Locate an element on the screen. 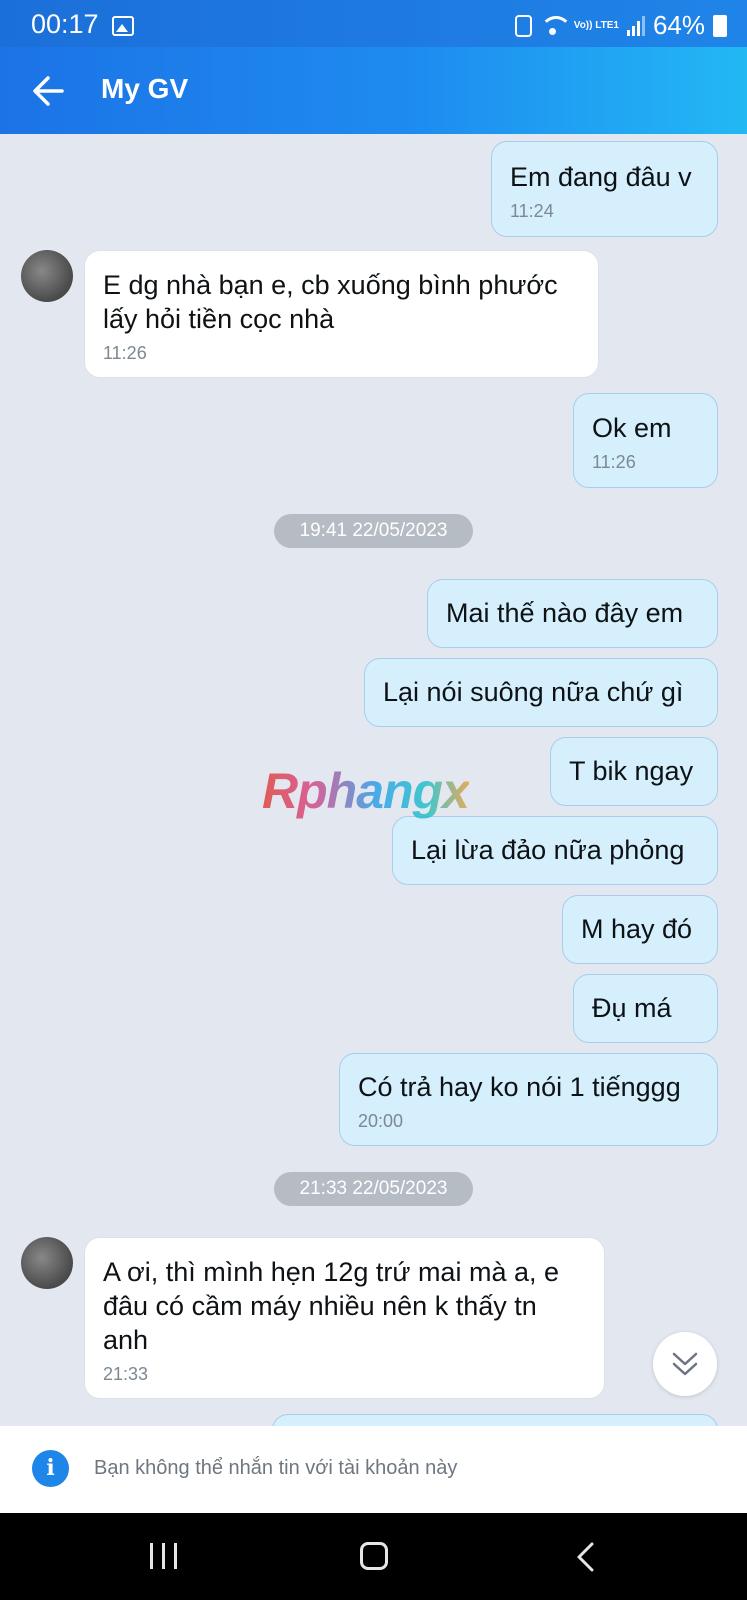 This screenshot has width=747, height=1600. message-time: 21:33 is located at coordinates (126, 1374).